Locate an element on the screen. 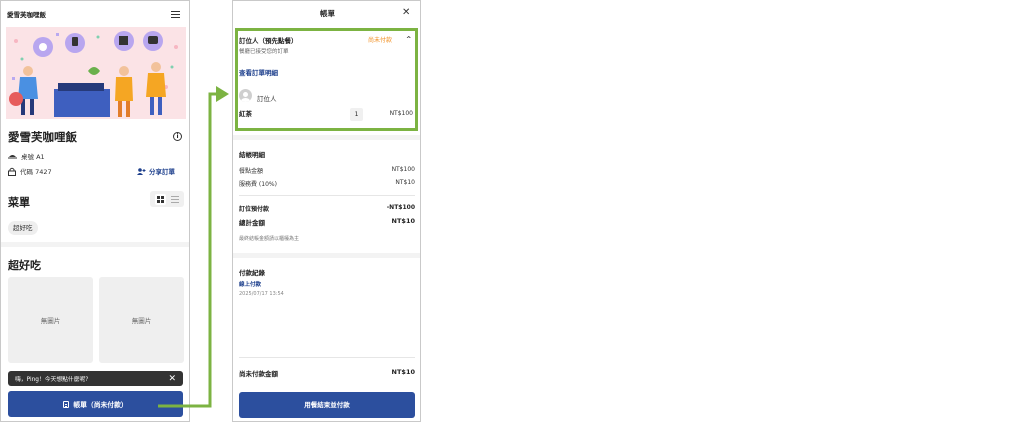 Image resolution: width=1024 pixels, height=422 pixels. order-accepted-text: 餐廳已接受您的訂單 is located at coordinates (264, 52).